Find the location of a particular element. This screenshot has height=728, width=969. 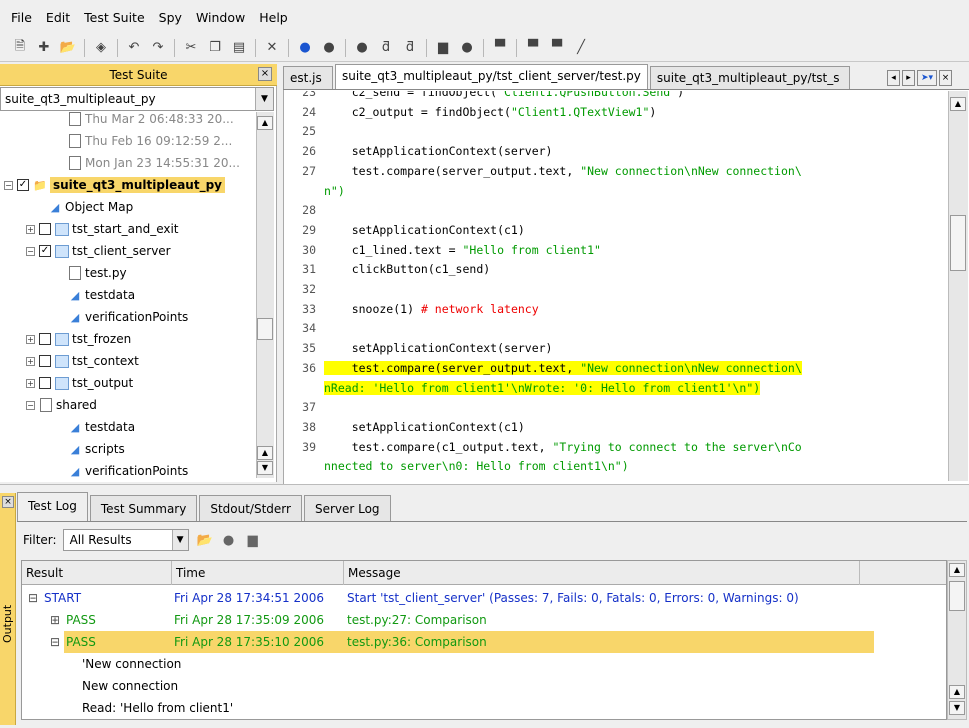

redo-icon: ↷ is located at coordinates (158, 48).